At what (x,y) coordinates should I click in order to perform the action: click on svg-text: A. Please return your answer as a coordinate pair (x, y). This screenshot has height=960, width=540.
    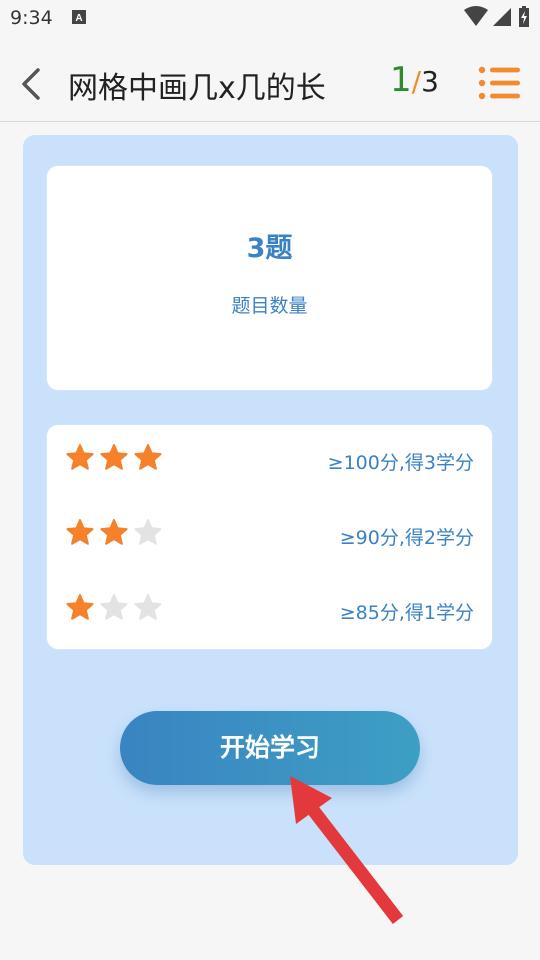
    Looking at the image, I should click on (78, 18).